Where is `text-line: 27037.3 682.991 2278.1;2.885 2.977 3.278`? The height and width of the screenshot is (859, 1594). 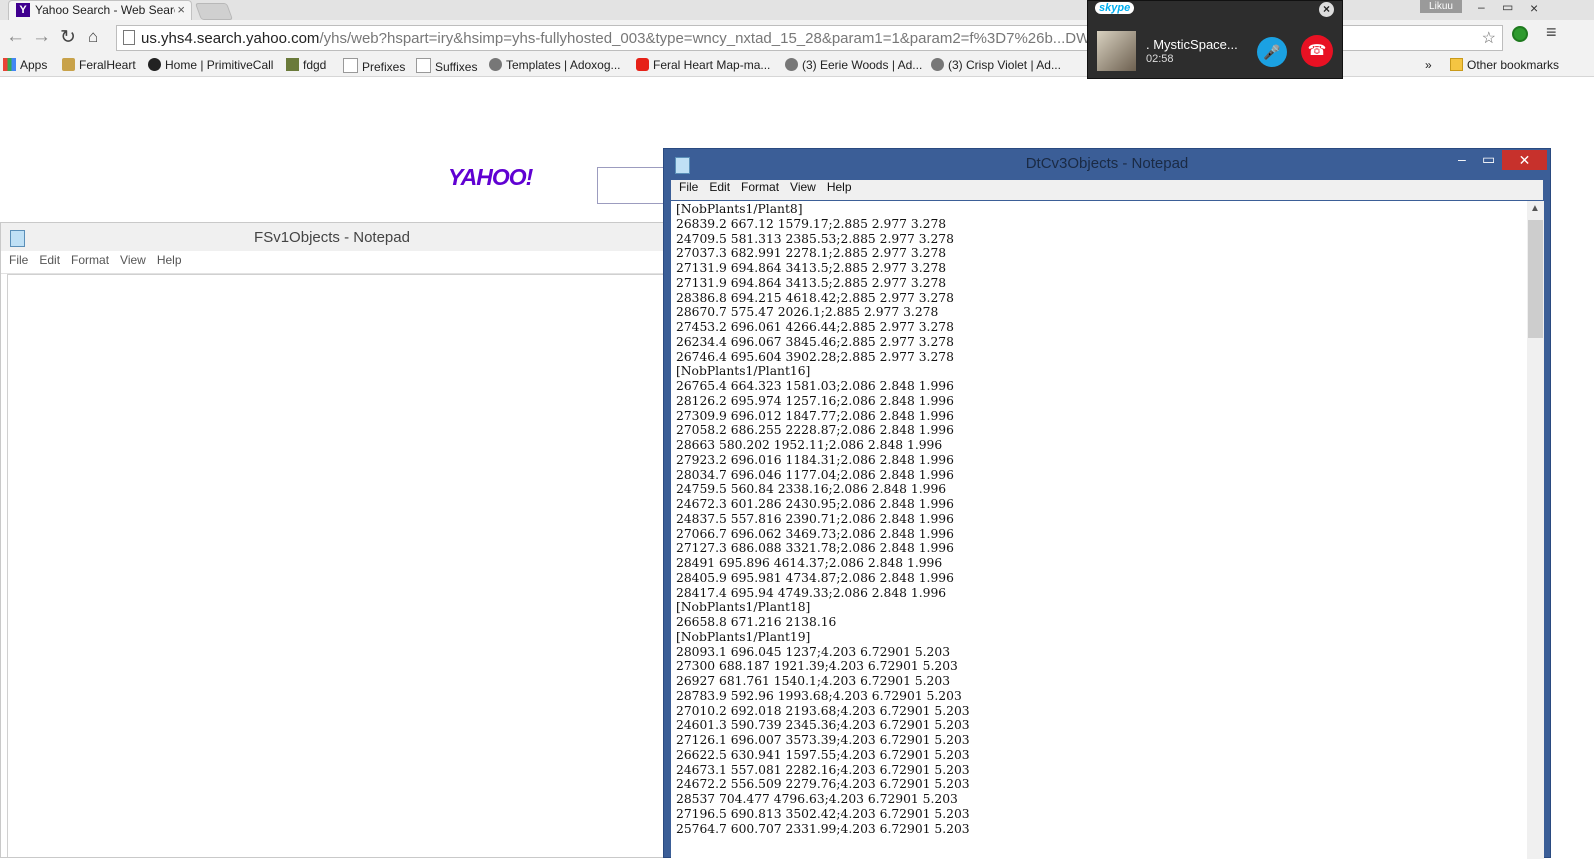
text-line: 27037.3 682.991 2278.1;2.885 2.977 3.278 is located at coordinates (811, 253).